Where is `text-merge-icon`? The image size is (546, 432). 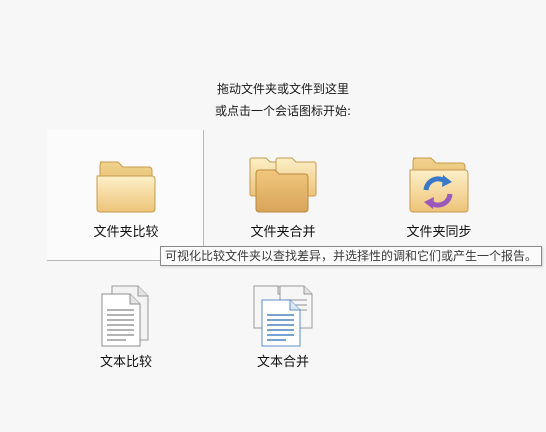
text-merge-icon is located at coordinates (283, 319).